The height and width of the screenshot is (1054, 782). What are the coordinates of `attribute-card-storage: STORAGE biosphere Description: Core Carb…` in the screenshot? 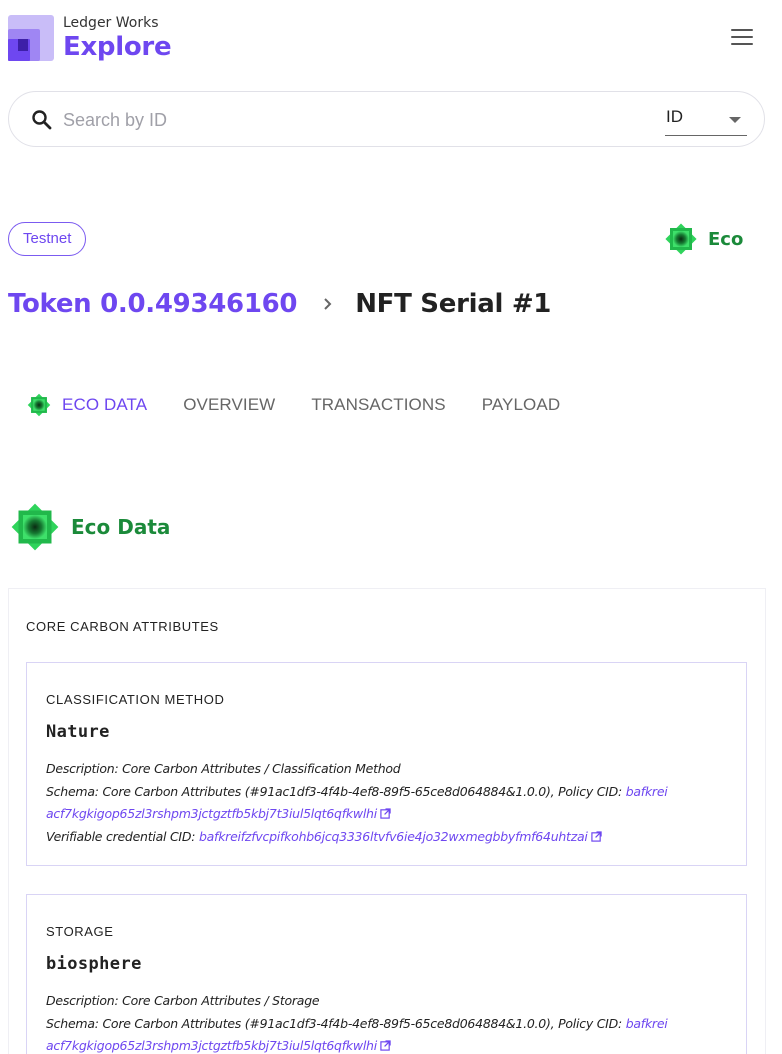 It's located at (386, 974).